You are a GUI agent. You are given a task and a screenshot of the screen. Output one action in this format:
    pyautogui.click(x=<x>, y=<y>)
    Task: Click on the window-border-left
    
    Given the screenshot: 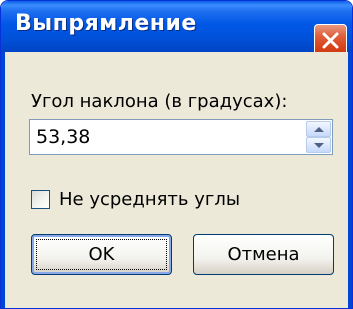 What is the action you would take?
    pyautogui.click(x=3, y=180)
    